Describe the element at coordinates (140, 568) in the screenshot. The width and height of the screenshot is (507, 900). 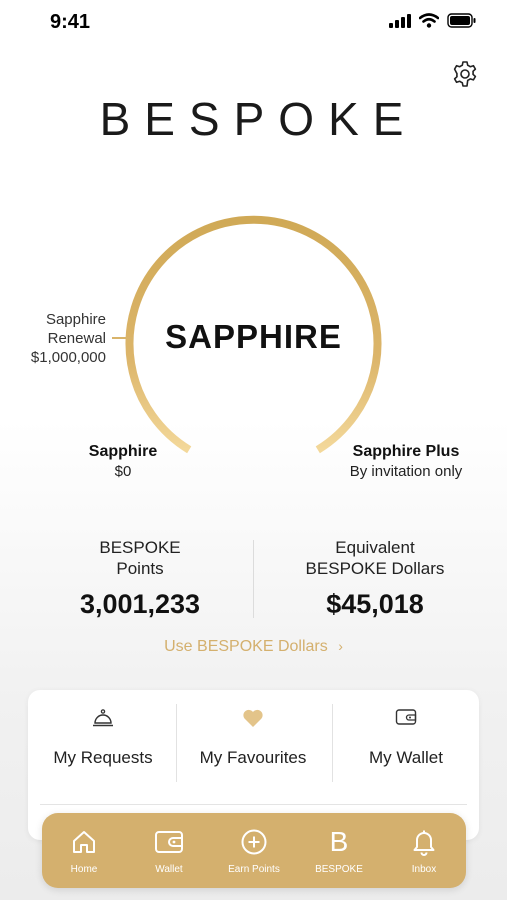
I see `points-label-2: Points` at that location.